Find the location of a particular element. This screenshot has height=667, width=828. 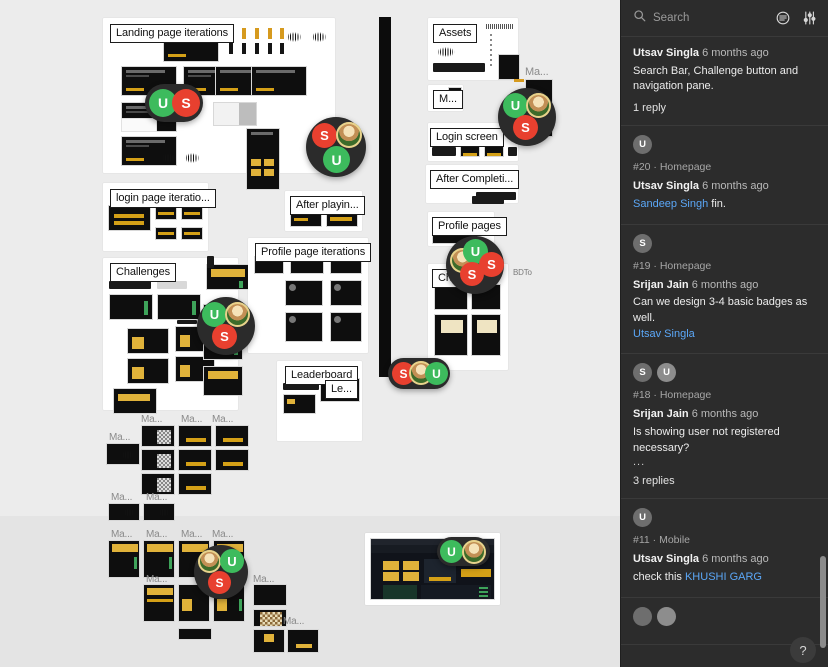

mention-link: KHUSHI GARG is located at coordinates (723, 577).